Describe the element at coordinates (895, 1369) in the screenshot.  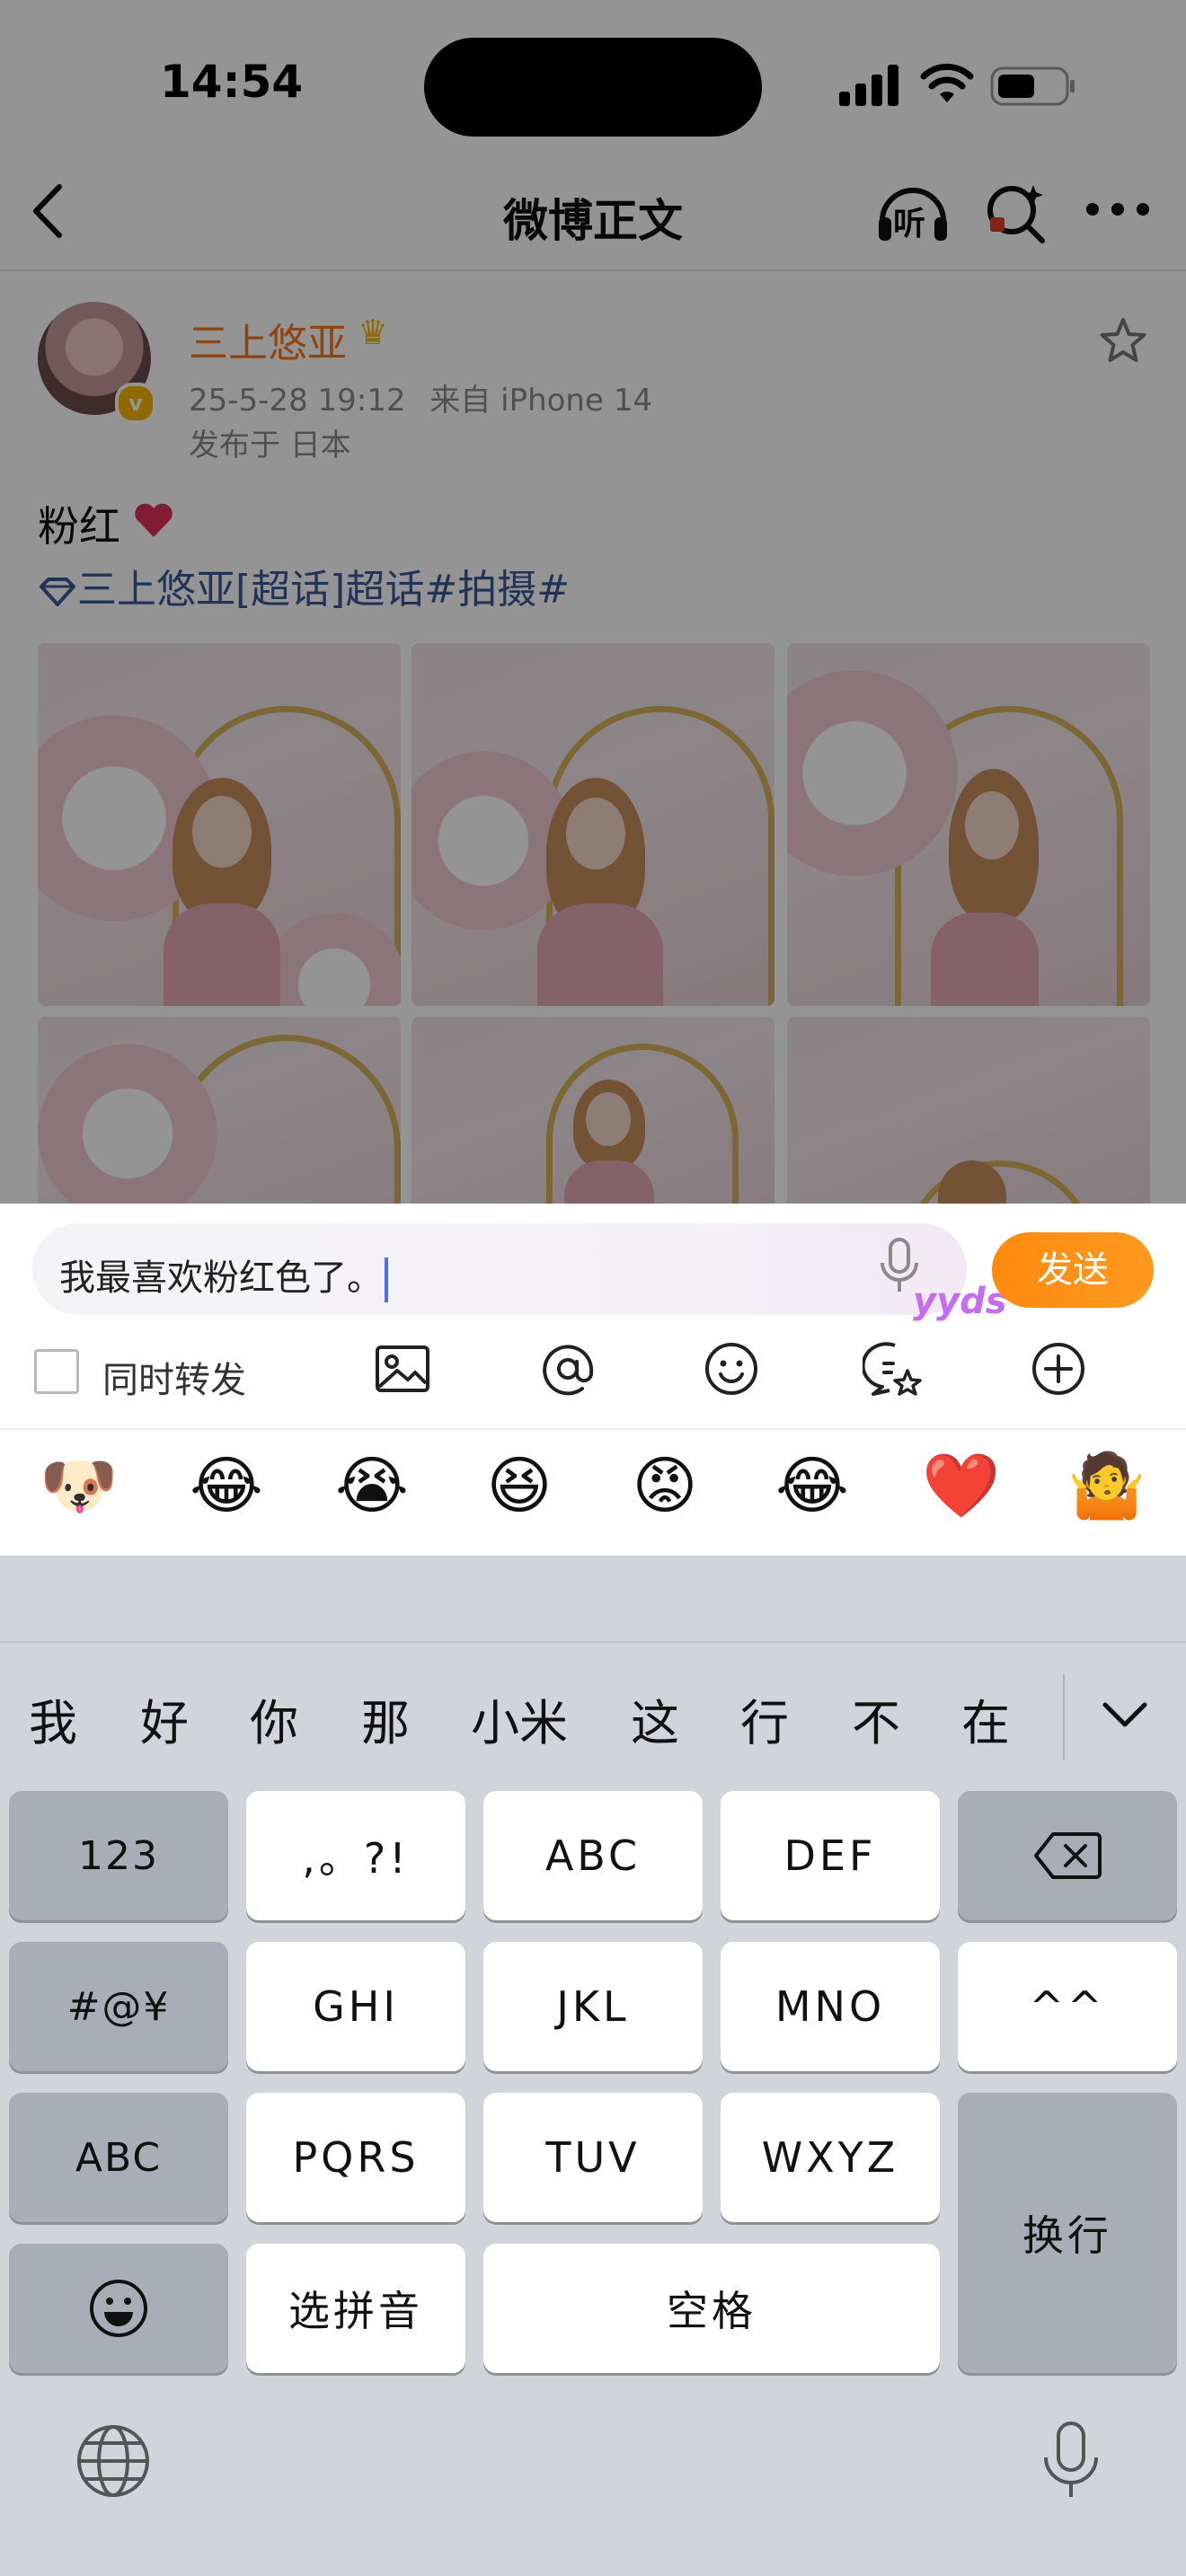
I see `sticker-icon` at that location.